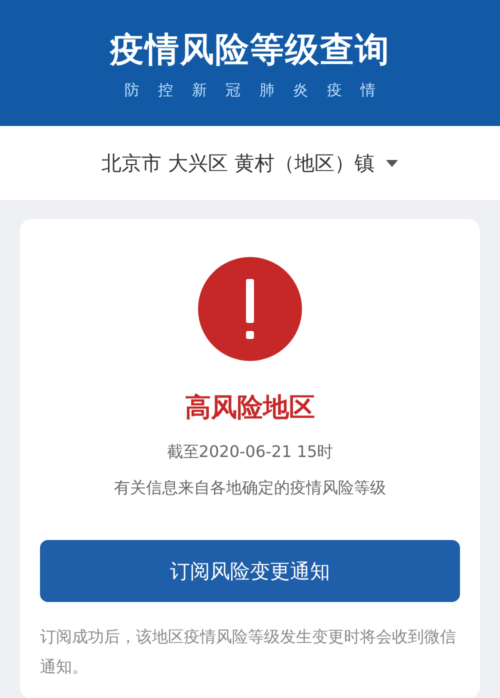 Image resolution: width=500 pixels, height=698 pixels. What do you see at coordinates (253, 90) in the screenshot?
I see `page-subtitle: 防 控 新 冠 肺 炎 疫 情` at bounding box center [253, 90].